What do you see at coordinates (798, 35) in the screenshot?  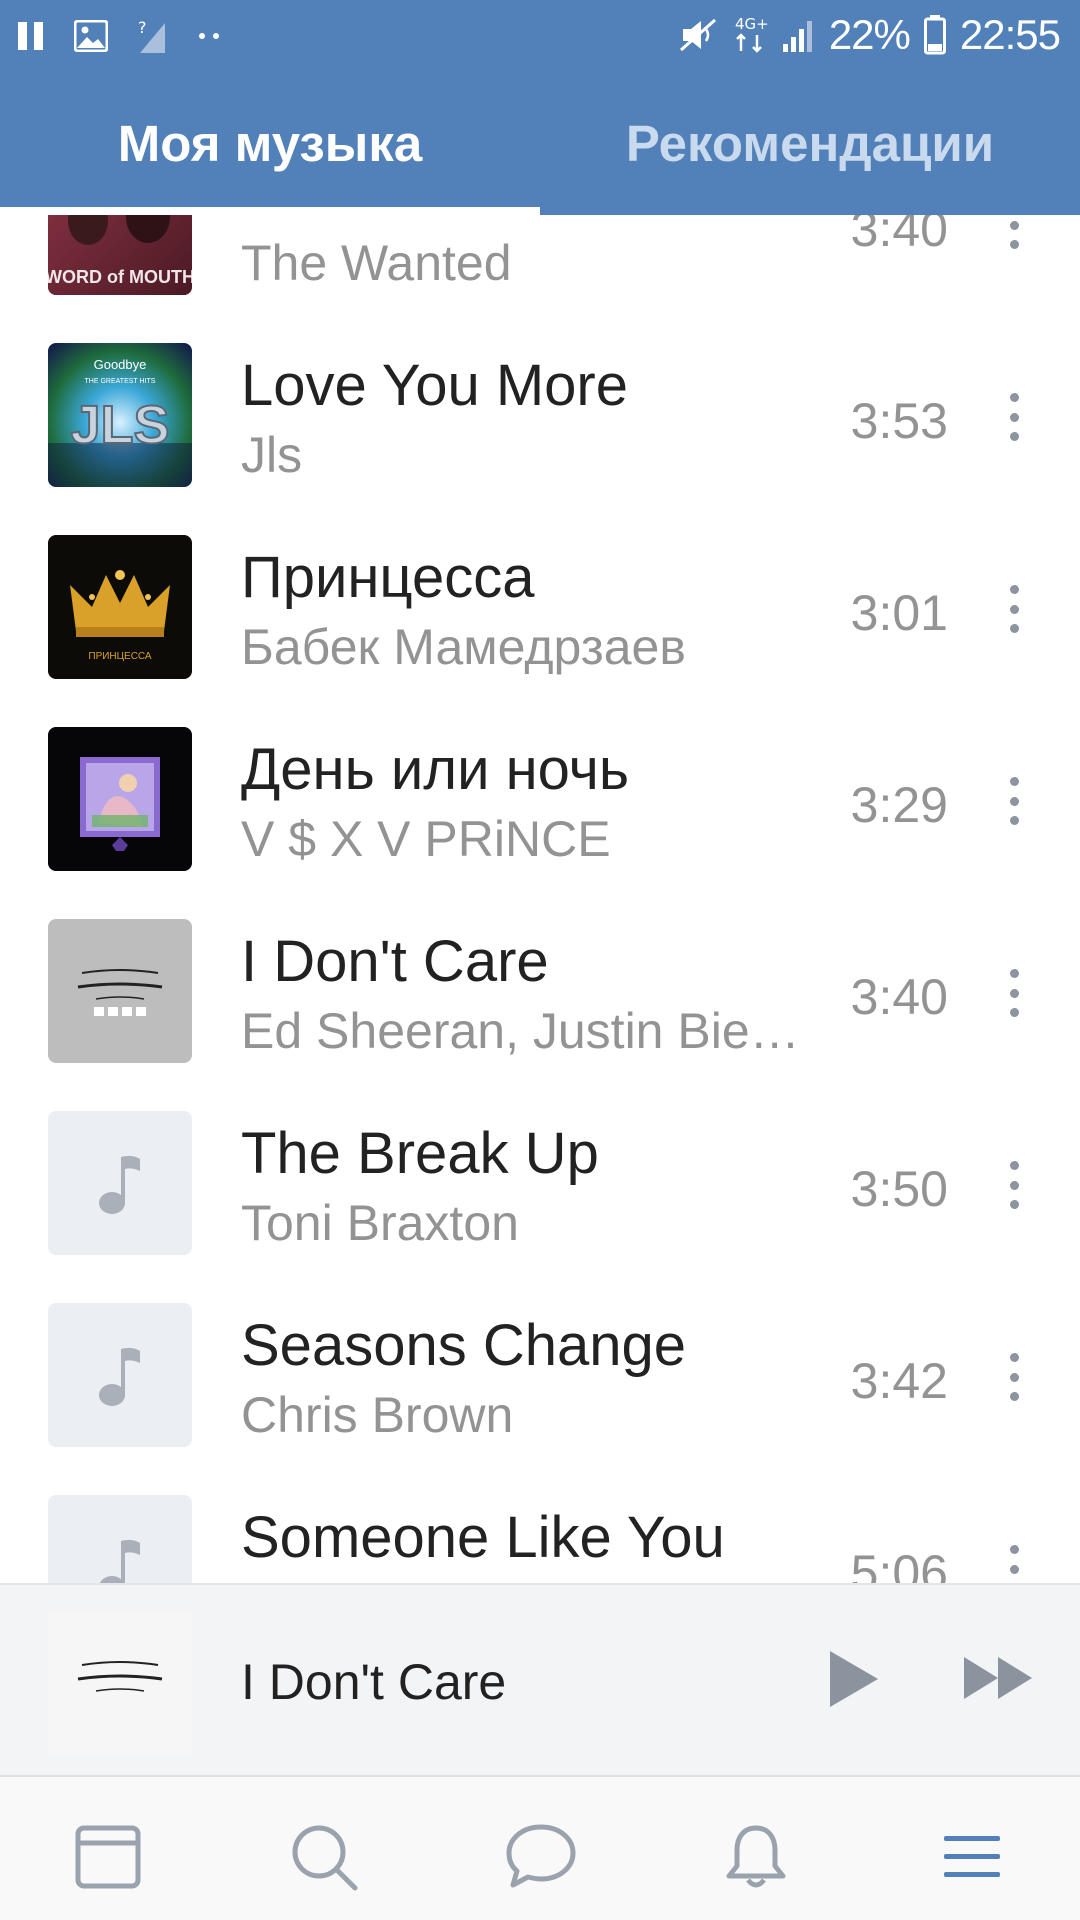 I see `signal-icon` at bounding box center [798, 35].